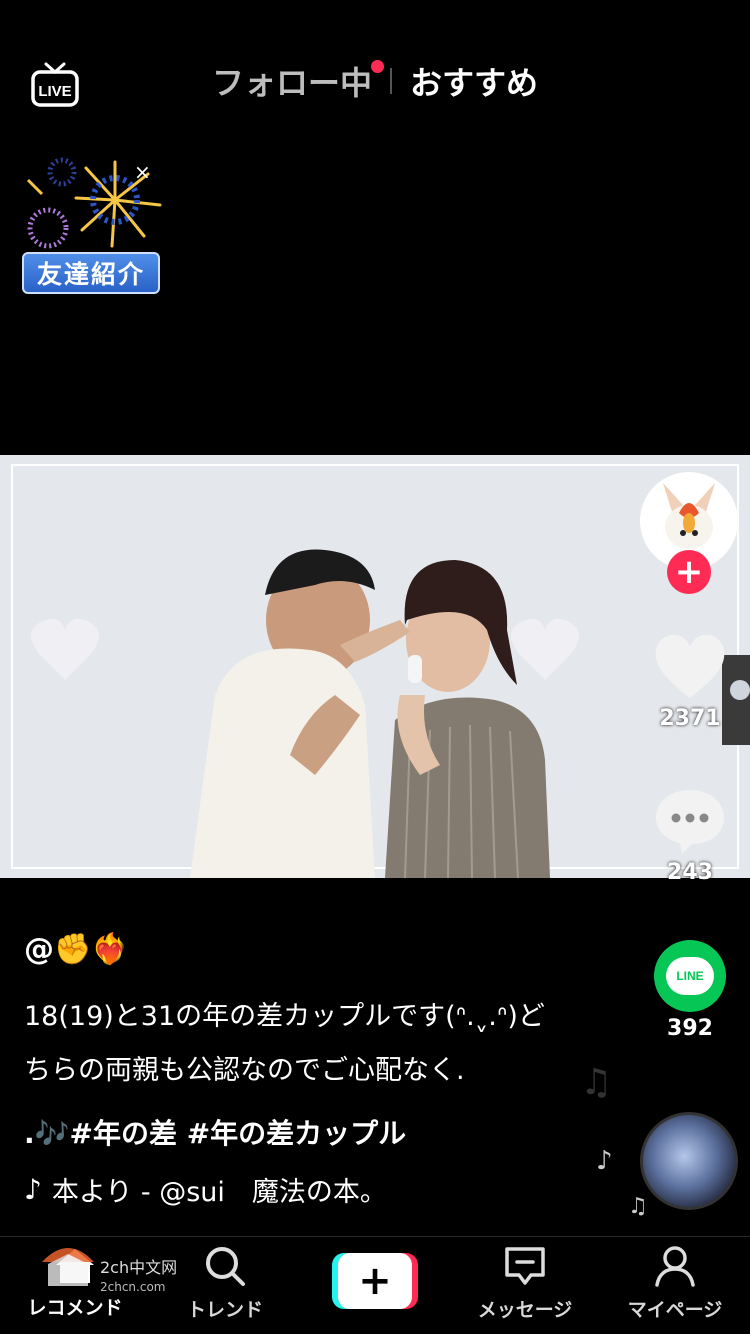 The image size is (750, 1334). What do you see at coordinates (33, 1189) in the screenshot?
I see `tiktok-note-icon: ♪` at bounding box center [33, 1189].